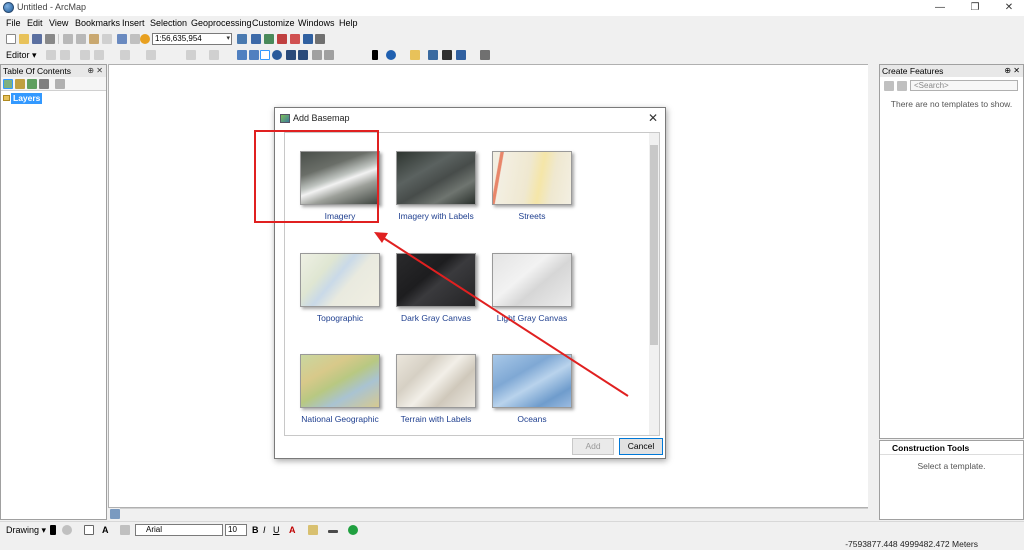  I want to click on arrow-head, so click(381, 237).